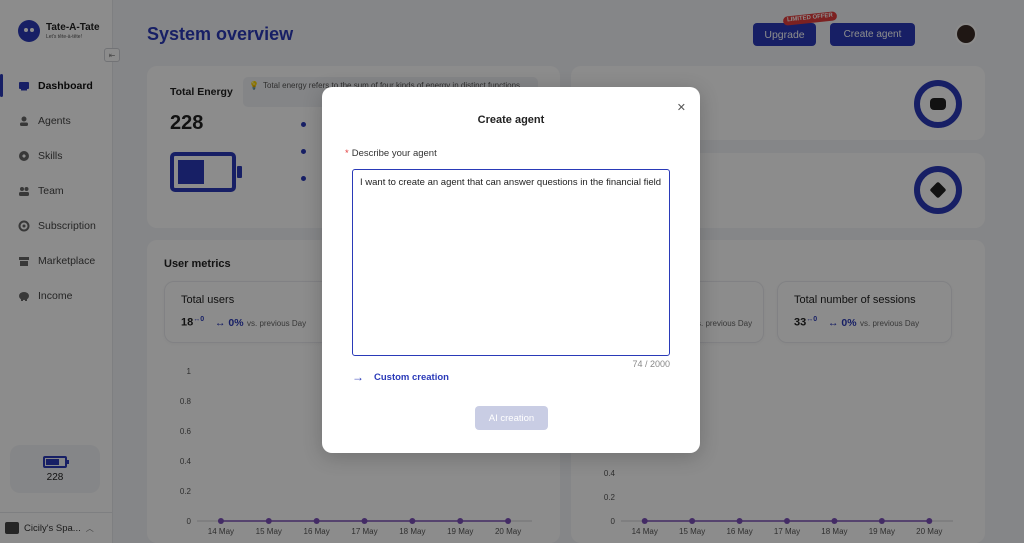 This screenshot has width=1024, height=543. Describe the element at coordinates (400, 377) in the screenshot. I see `custom-creation-link: → Custom creation` at that location.